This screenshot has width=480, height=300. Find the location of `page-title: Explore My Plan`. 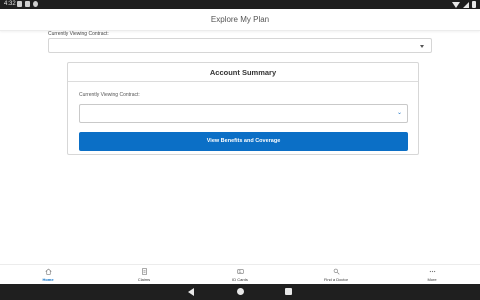

page-title: Explore My Plan is located at coordinates (240, 19).